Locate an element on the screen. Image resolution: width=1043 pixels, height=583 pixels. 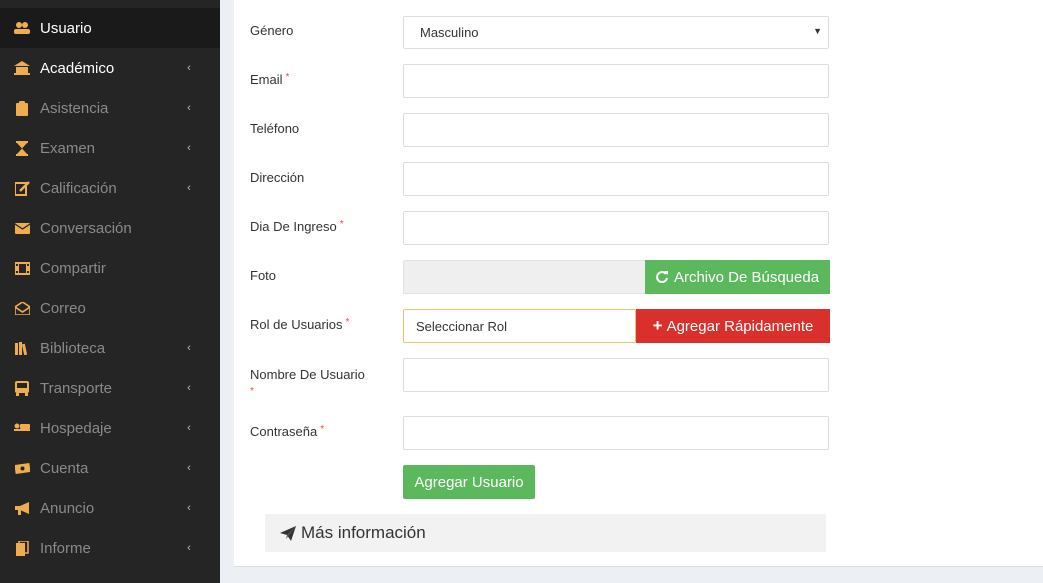
sidebar-item-label: Asistencia is located at coordinates (74, 108).